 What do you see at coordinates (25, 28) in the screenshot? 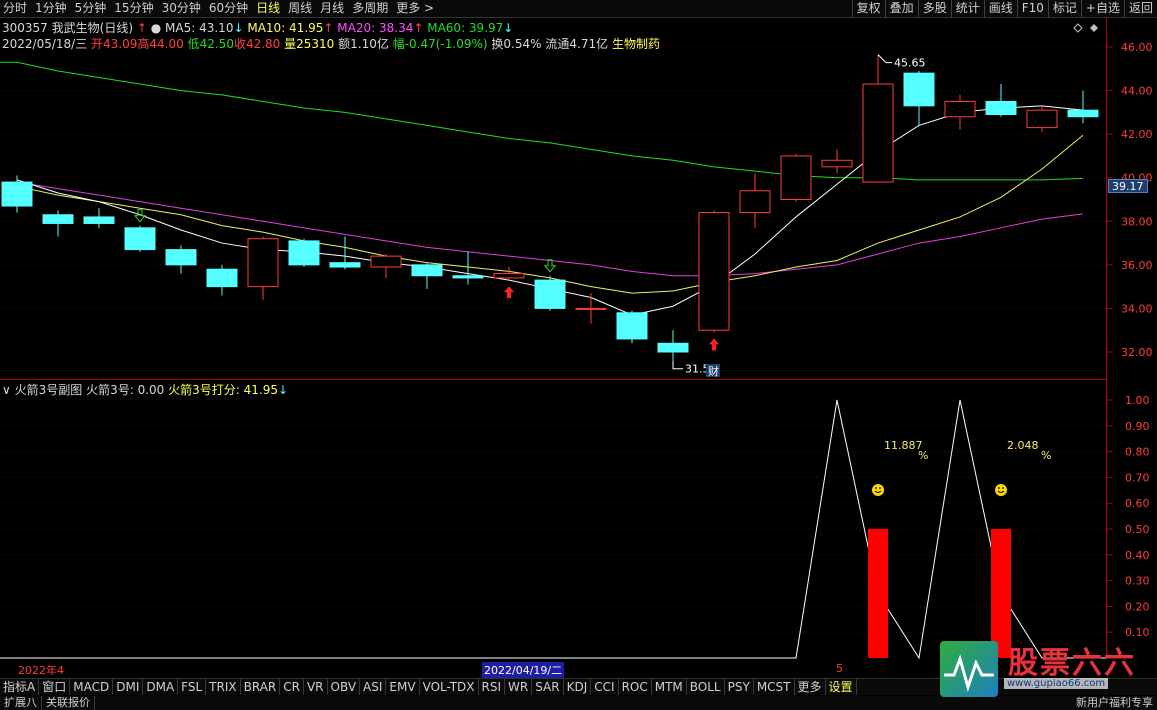
I see `stock-code: 300357` at bounding box center [25, 28].